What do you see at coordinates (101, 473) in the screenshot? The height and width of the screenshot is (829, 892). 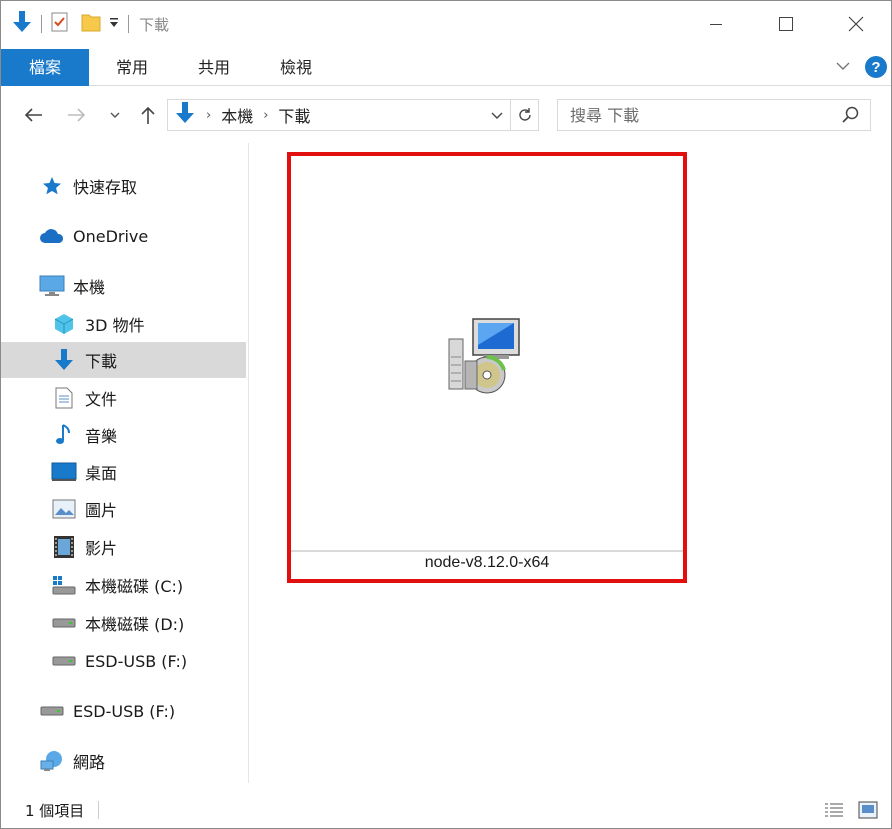 I see `sidebar-item-label: 桌面` at bounding box center [101, 473].